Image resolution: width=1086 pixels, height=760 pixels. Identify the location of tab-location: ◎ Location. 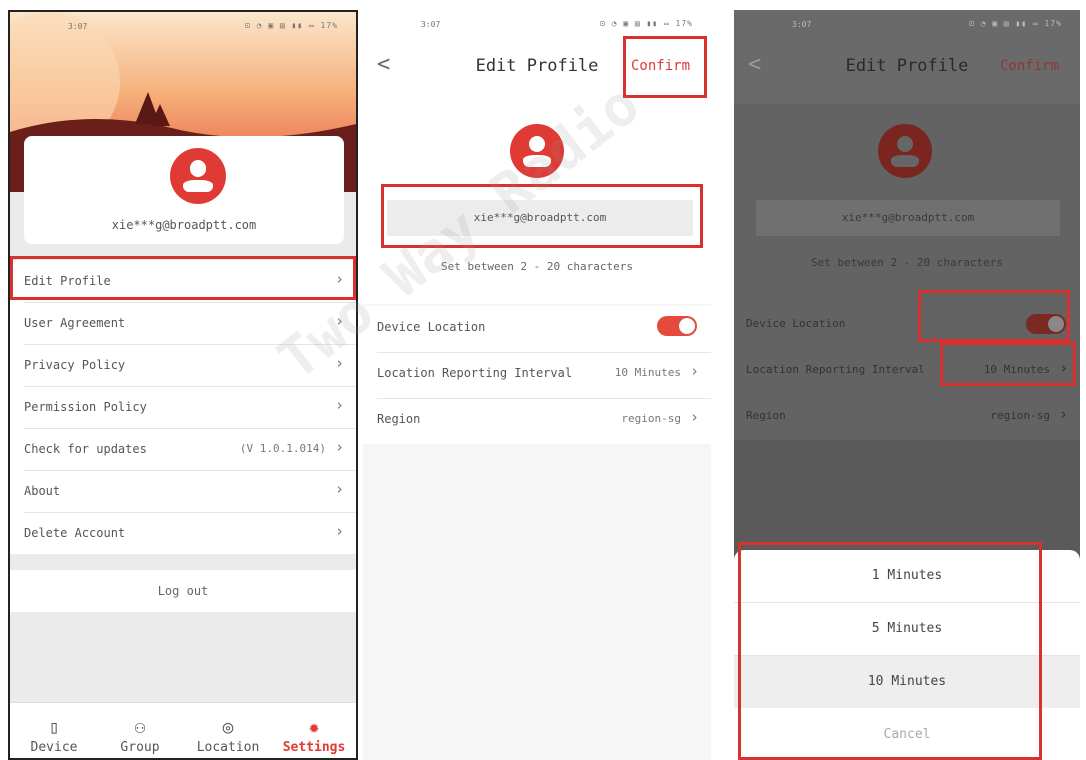
(228, 735).